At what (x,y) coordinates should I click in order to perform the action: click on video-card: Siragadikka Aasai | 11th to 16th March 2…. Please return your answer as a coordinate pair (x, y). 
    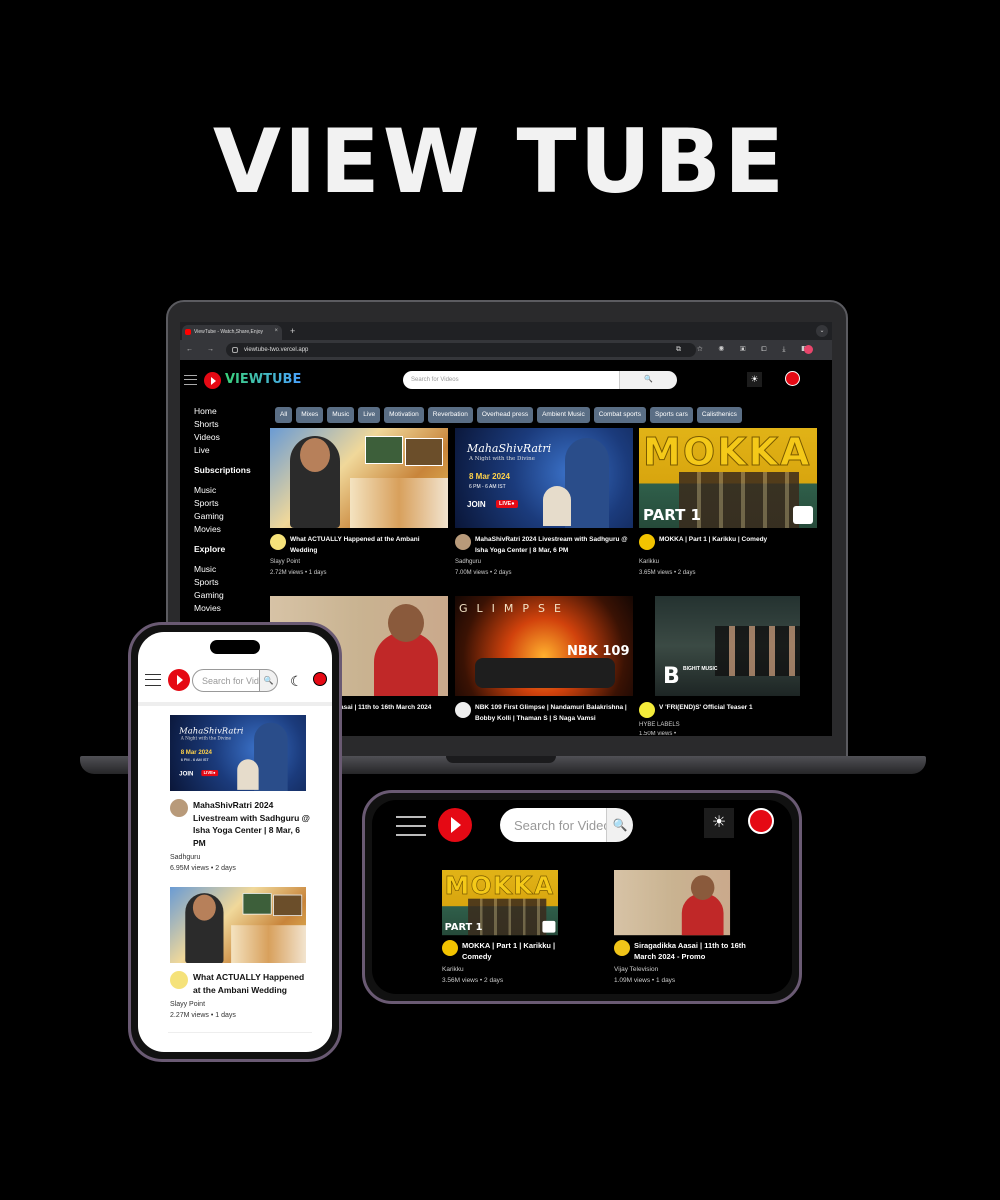
    Looking at the image, I should click on (684, 930).